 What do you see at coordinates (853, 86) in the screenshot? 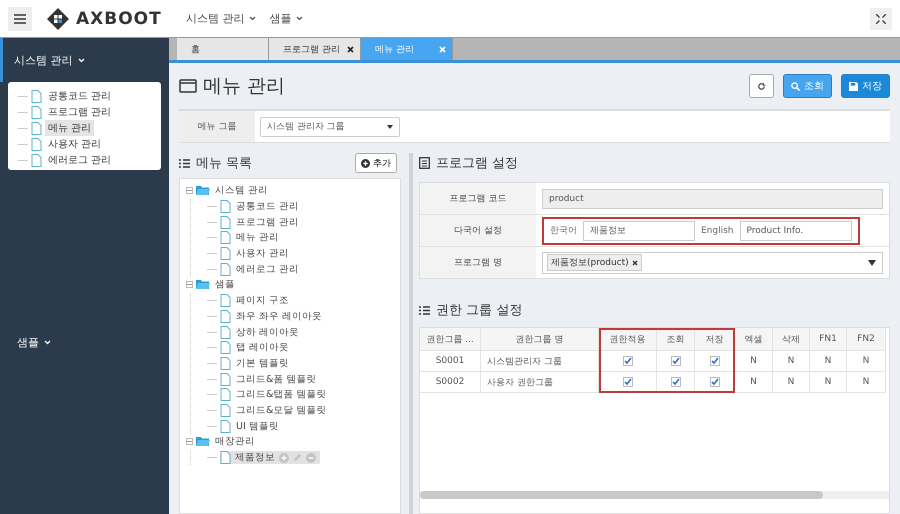
I see `floppy-icon` at bounding box center [853, 86].